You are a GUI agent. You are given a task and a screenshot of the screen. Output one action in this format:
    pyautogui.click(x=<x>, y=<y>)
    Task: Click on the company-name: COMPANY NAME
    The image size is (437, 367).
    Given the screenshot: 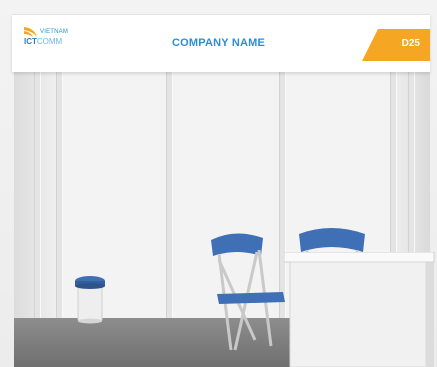 What is the action you would take?
    pyautogui.click(x=219, y=43)
    